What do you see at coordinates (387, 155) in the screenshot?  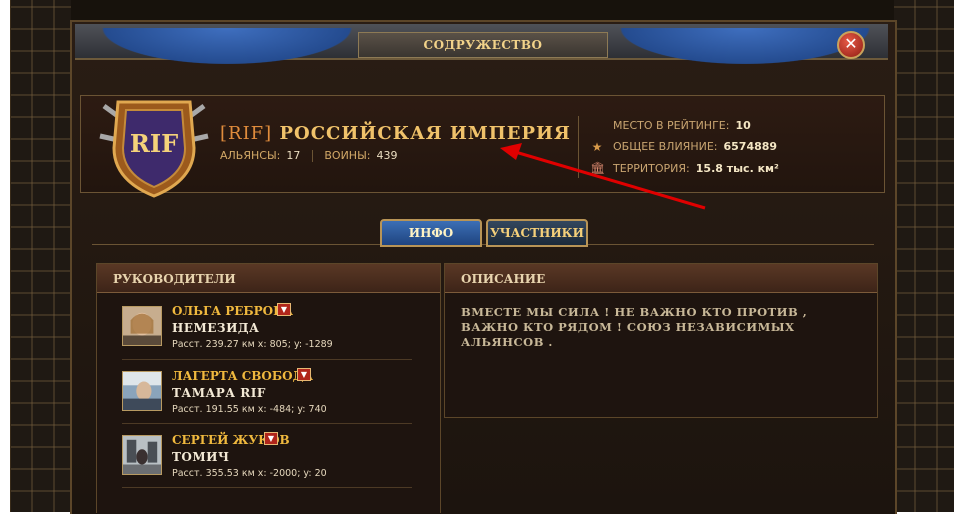 I see `warriors-value: 439` at bounding box center [387, 155].